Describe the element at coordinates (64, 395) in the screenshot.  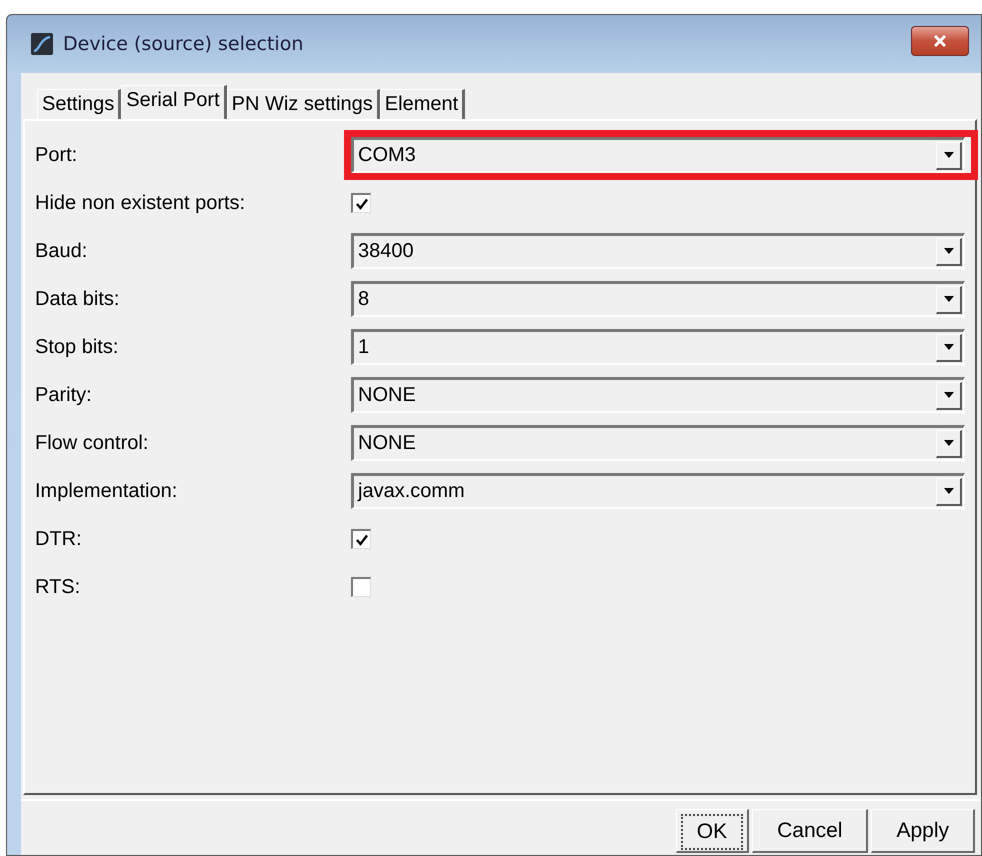
I see `field-label: Parity:` at that location.